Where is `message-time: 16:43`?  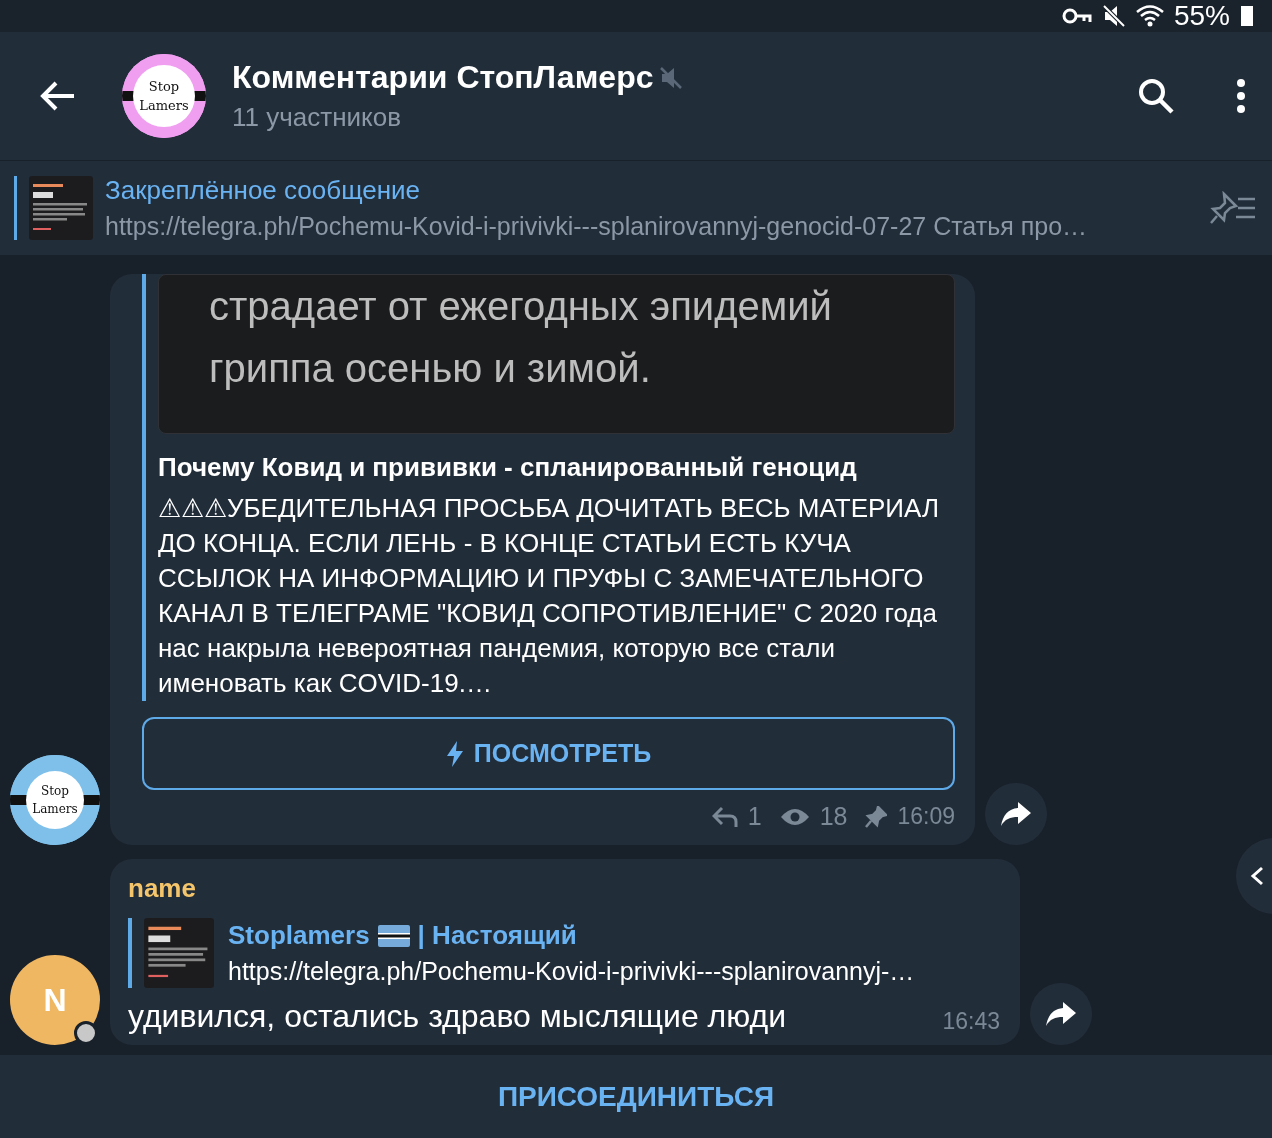 message-time: 16:43 is located at coordinates (971, 1021).